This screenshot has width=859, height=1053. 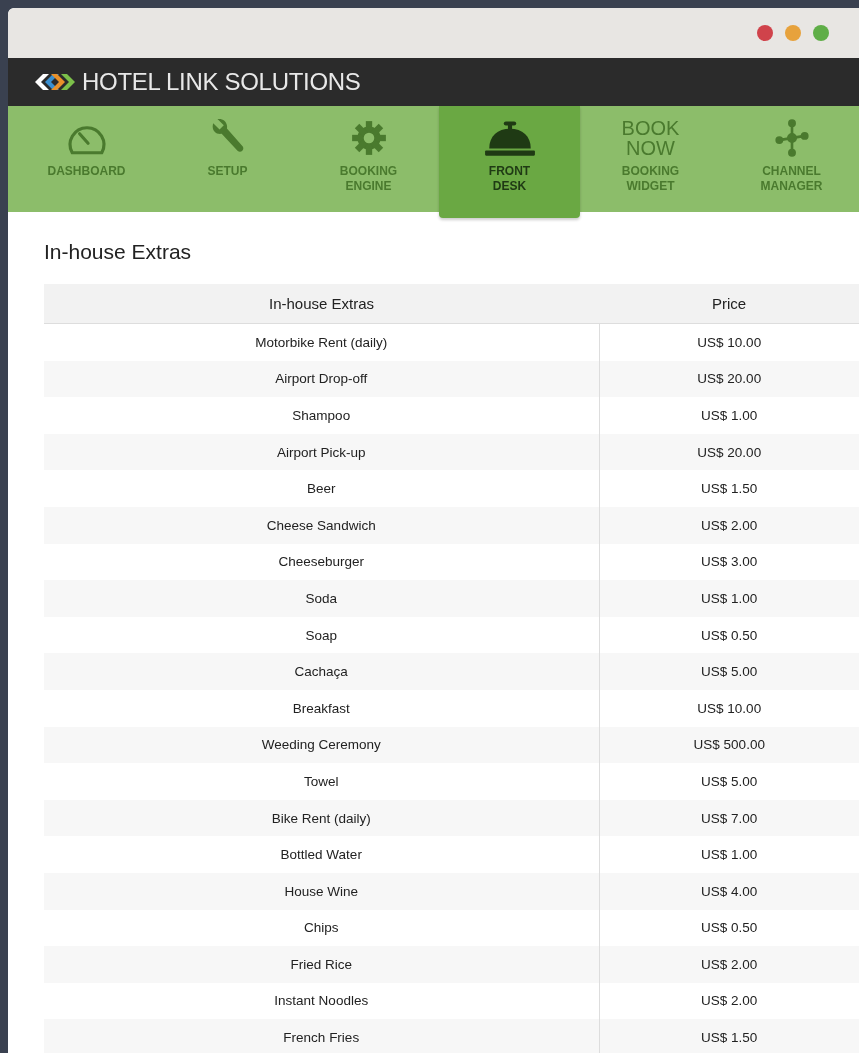 What do you see at coordinates (729, 562) in the screenshot?
I see `table-cell: US$ 3.00` at bounding box center [729, 562].